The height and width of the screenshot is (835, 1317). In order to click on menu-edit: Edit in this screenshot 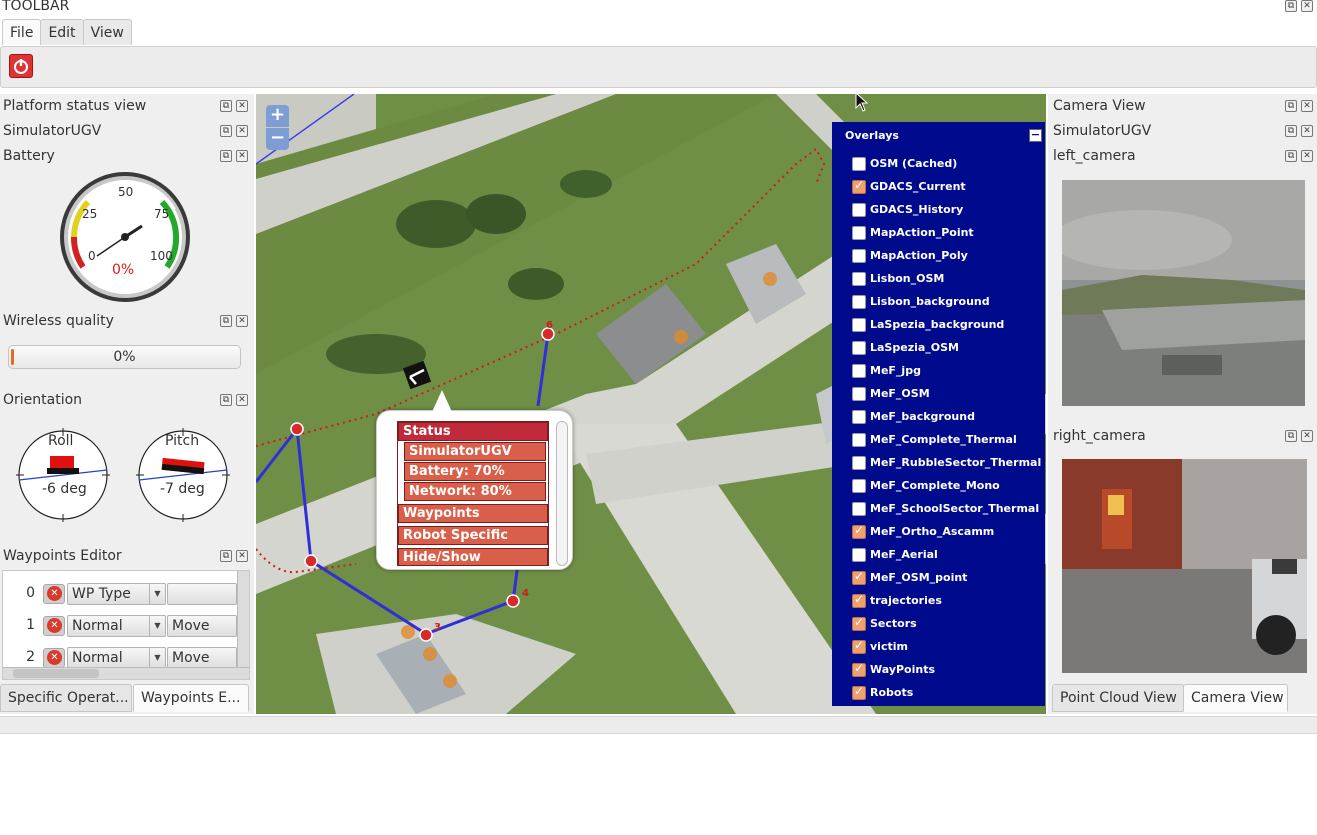, I will do `click(62, 32)`.